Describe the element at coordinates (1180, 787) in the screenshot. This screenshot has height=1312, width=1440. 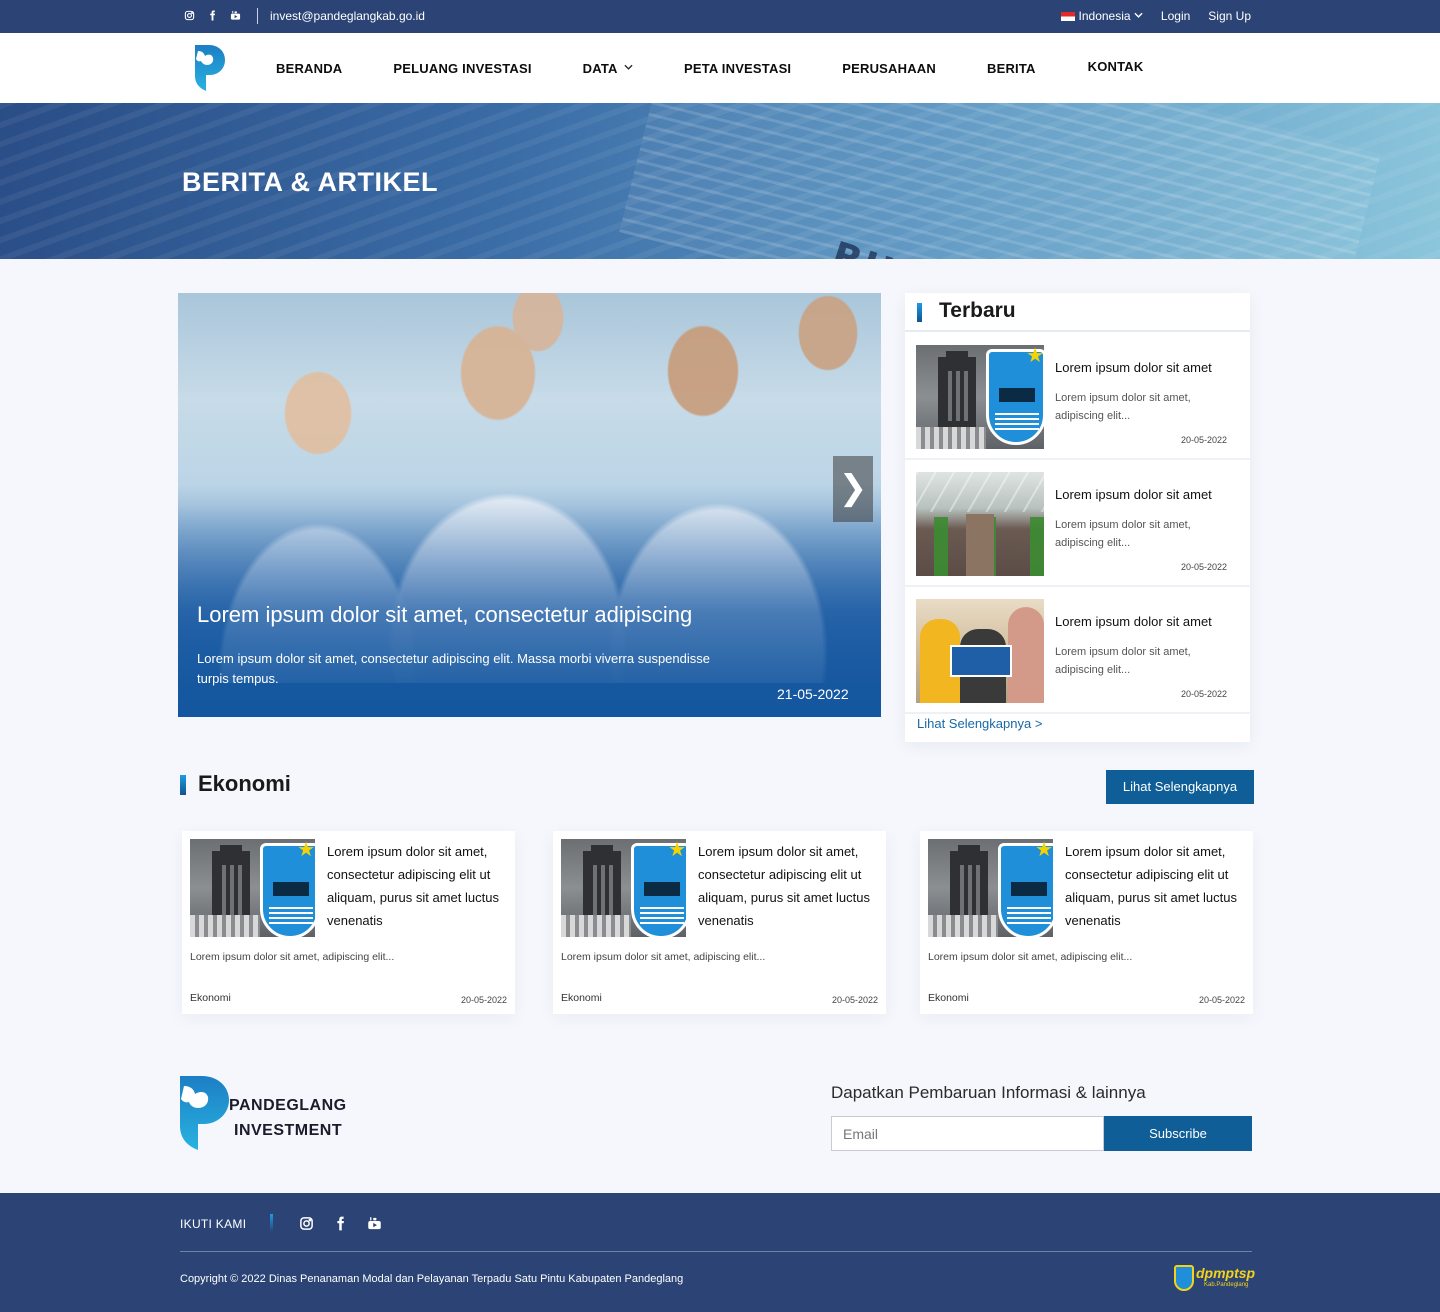
I see `ekonomi-see-more-button: Lihat Selengkapnya` at that location.